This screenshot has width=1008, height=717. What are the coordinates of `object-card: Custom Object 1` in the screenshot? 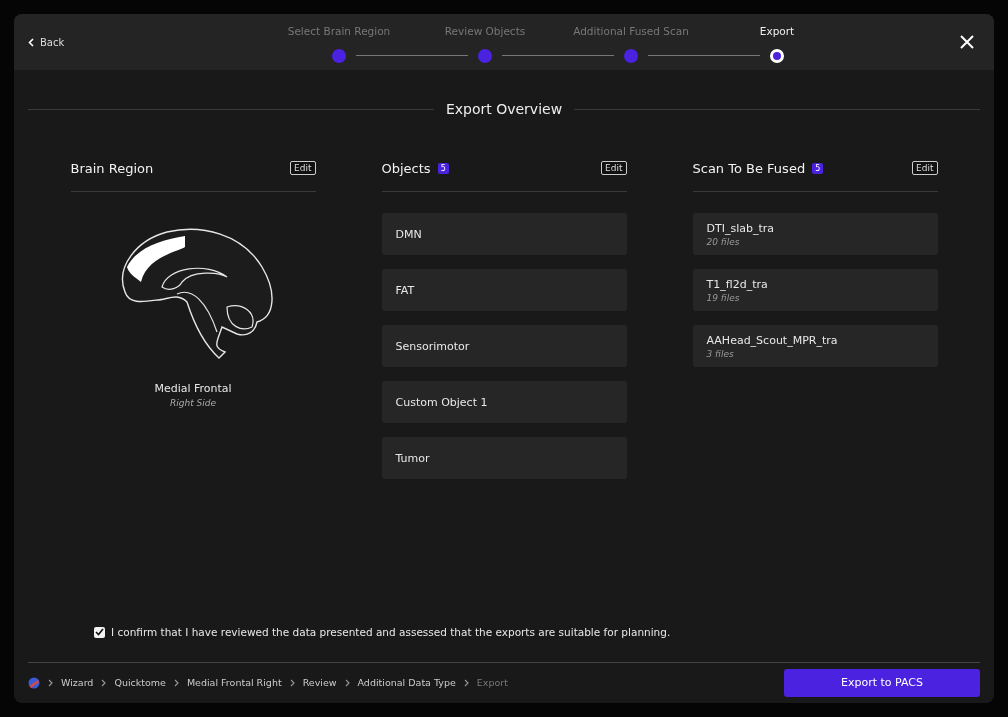 It's located at (504, 402).